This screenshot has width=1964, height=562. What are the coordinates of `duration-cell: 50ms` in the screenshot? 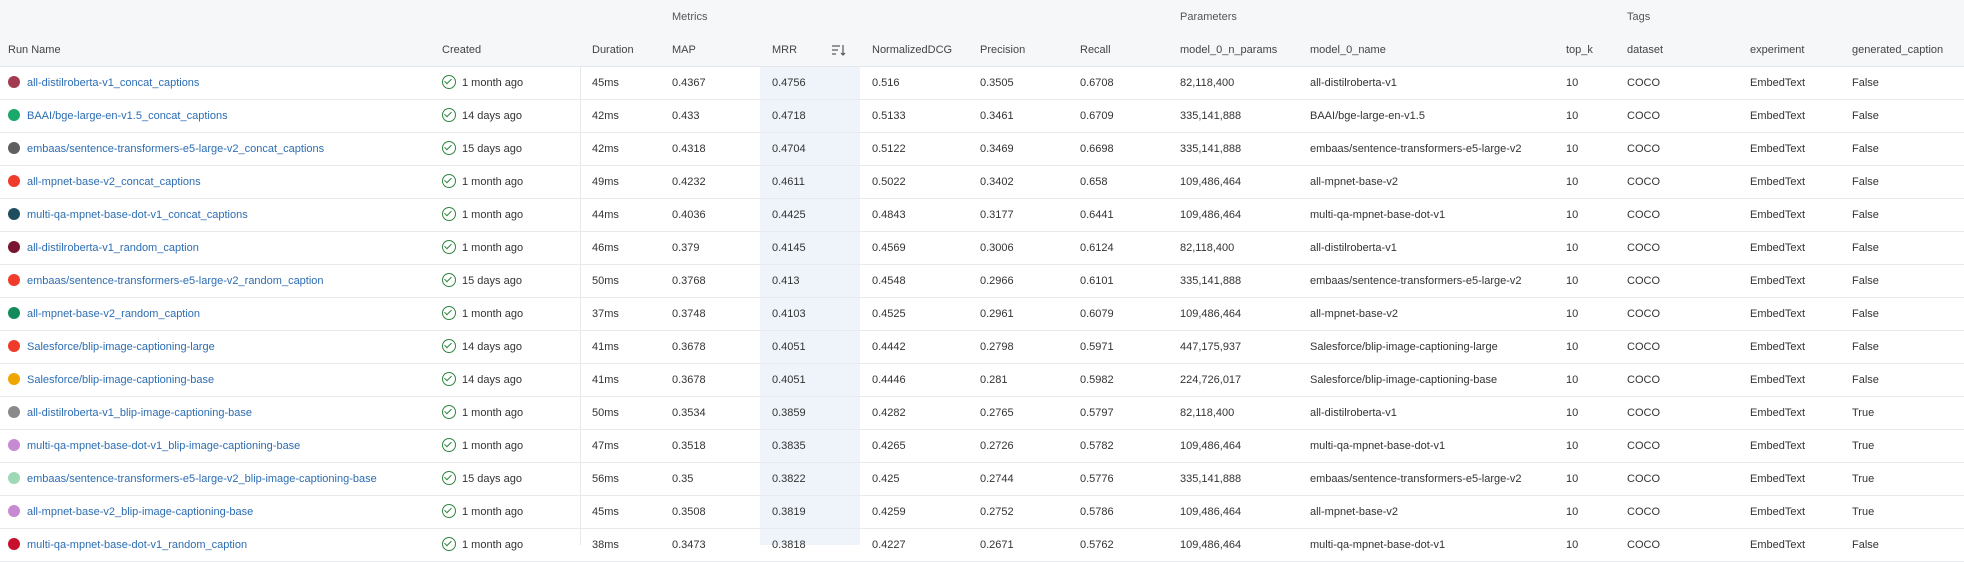 It's located at (605, 281).